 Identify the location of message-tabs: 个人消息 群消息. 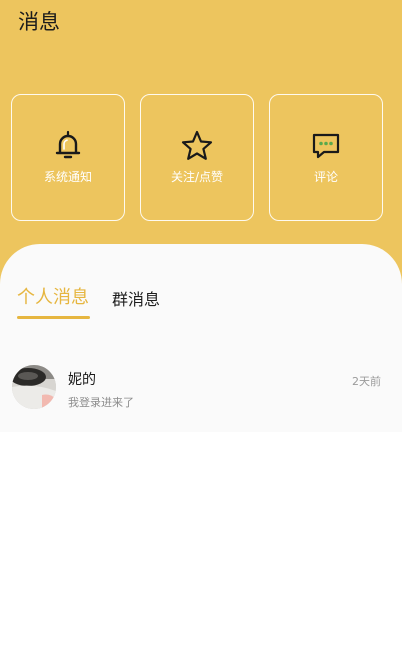
(201, 304).